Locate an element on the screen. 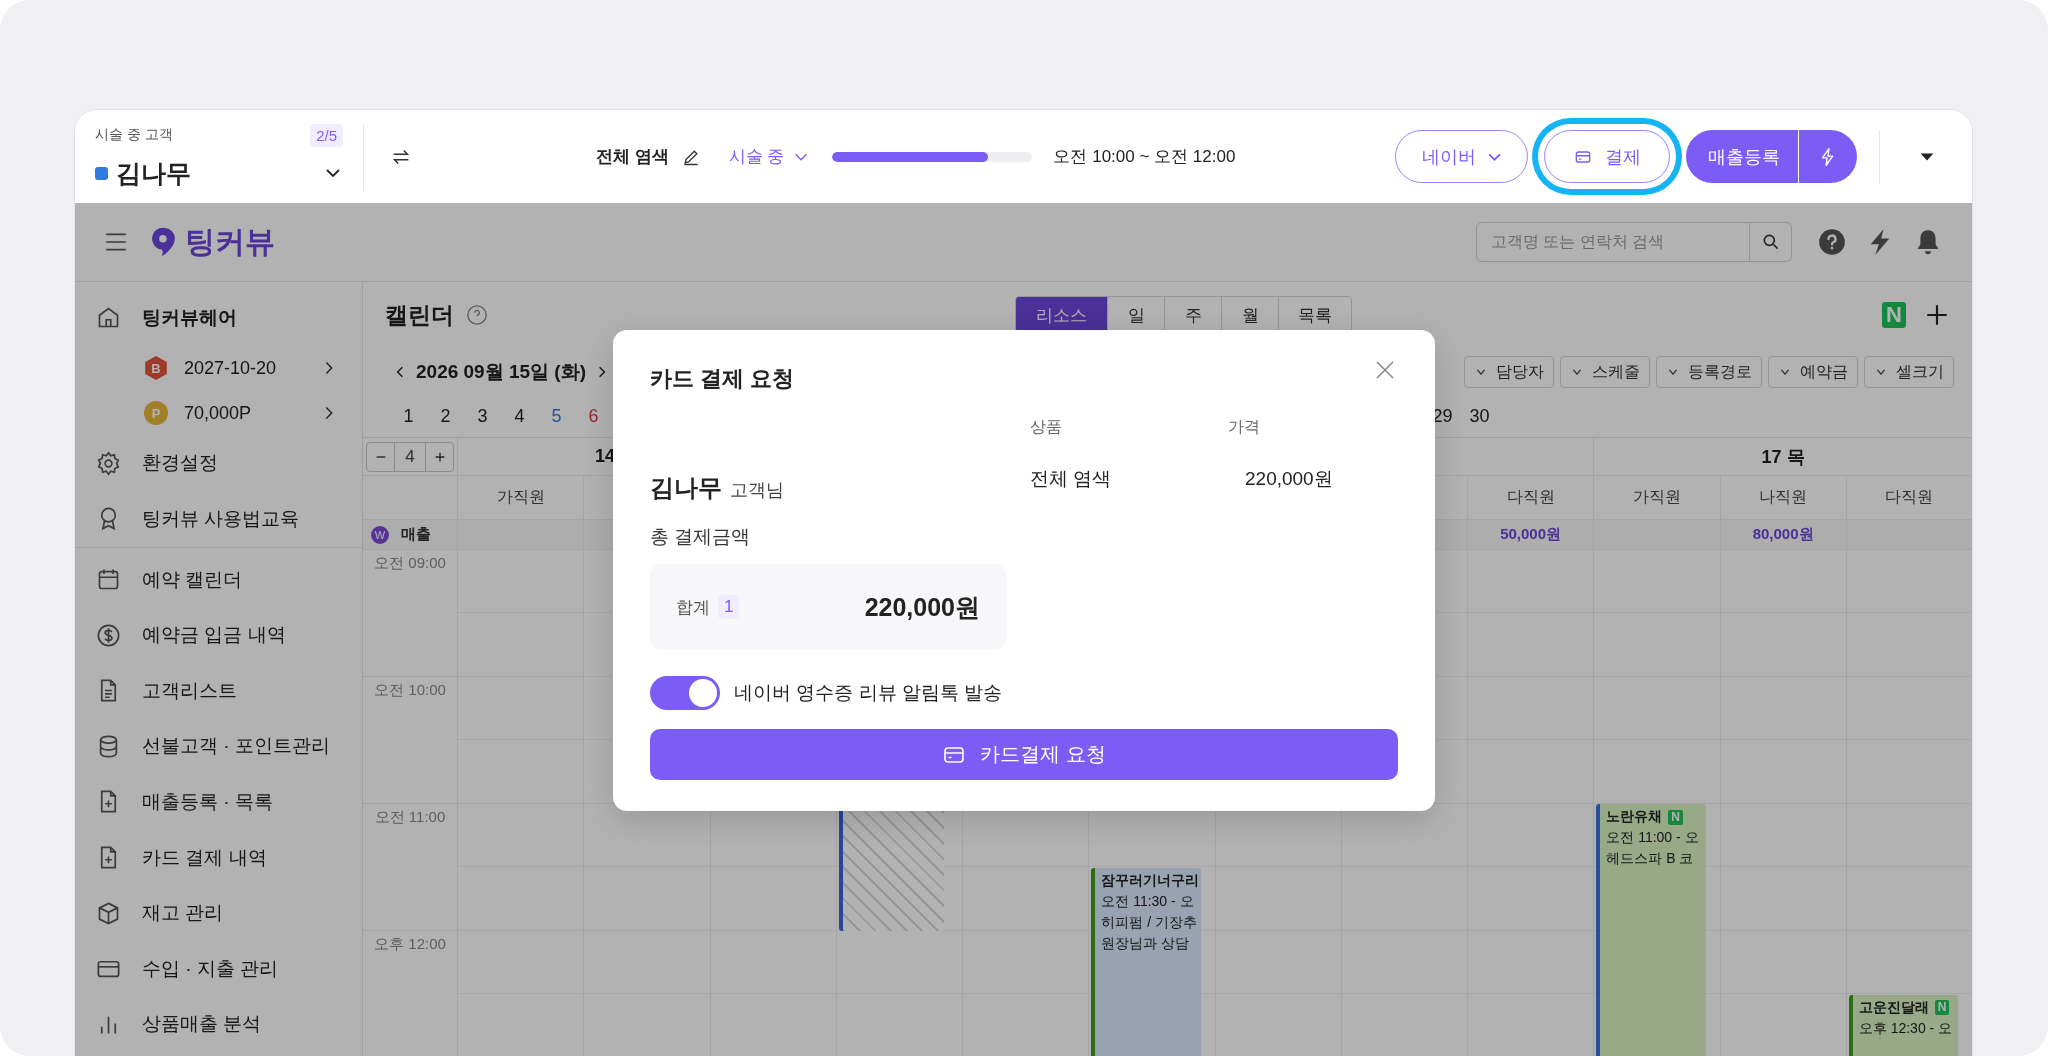 The height and width of the screenshot is (1056, 2048). day-number: 4 is located at coordinates (519, 416).